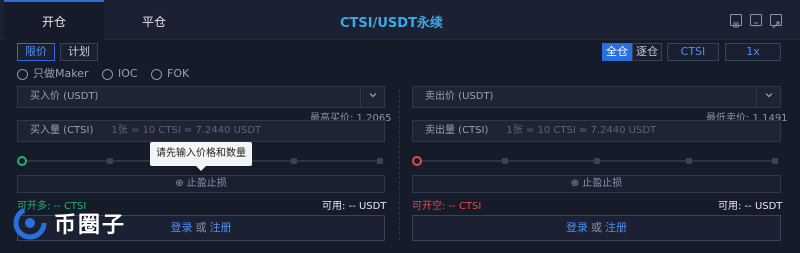  I want to click on watermark-logo: 币圈子, so click(80, 223).